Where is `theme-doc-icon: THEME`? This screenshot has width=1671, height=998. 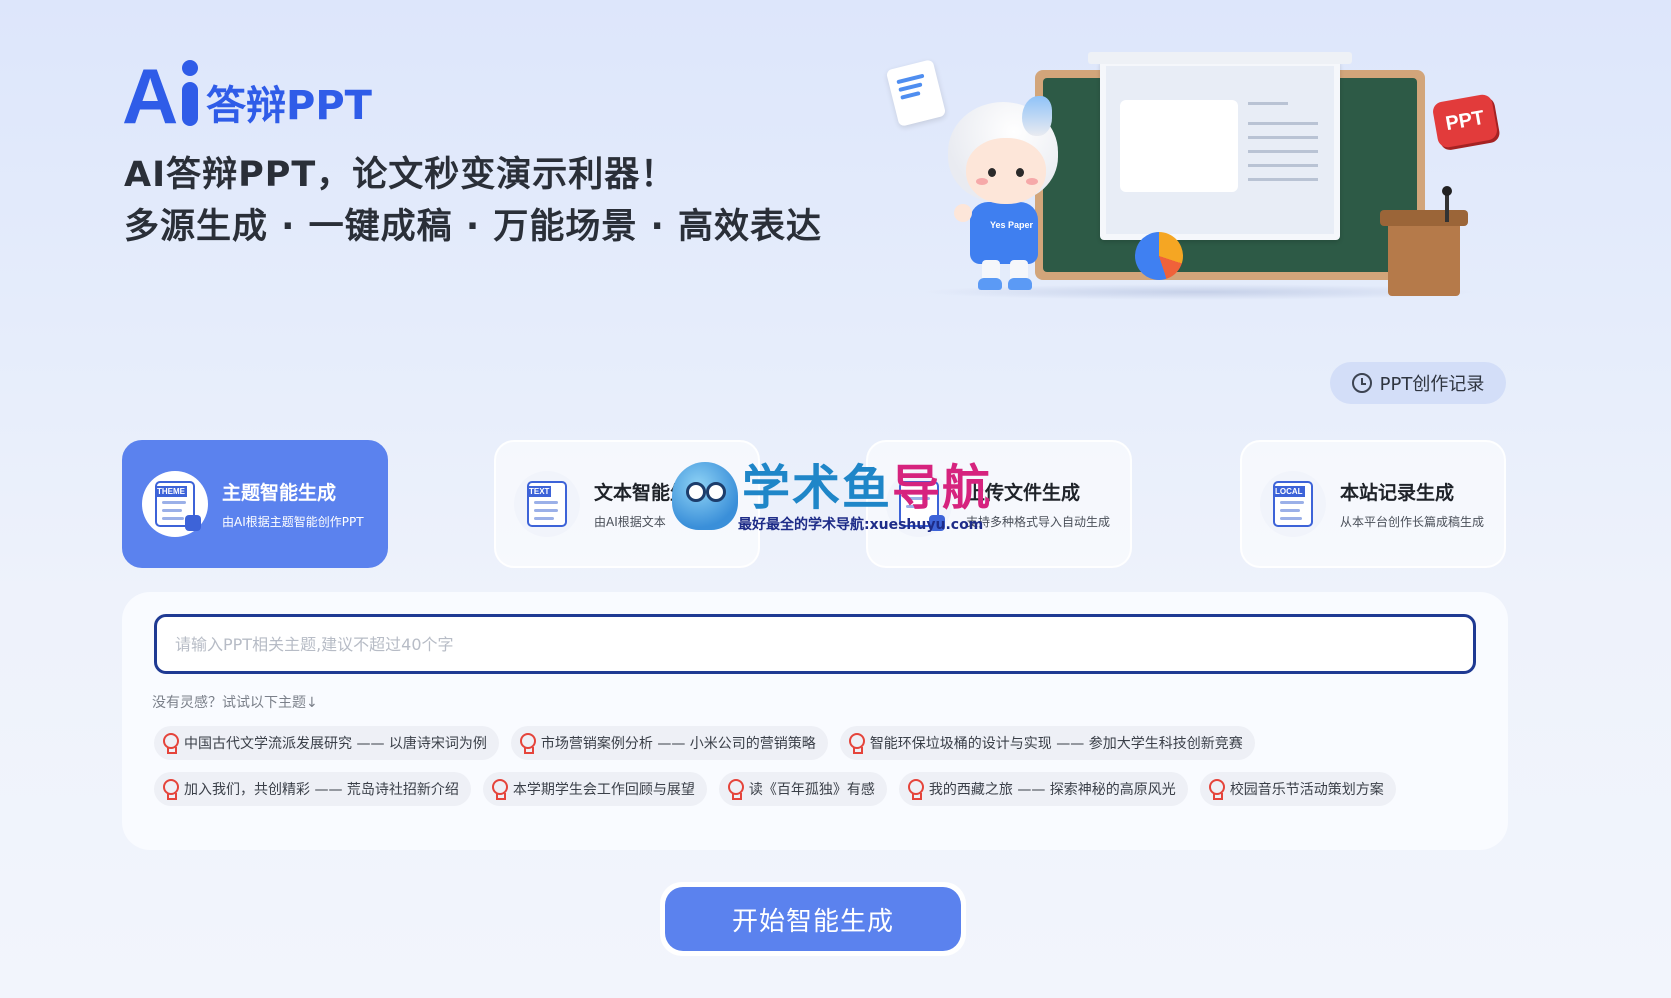 theme-doc-icon: THEME is located at coordinates (175, 504).